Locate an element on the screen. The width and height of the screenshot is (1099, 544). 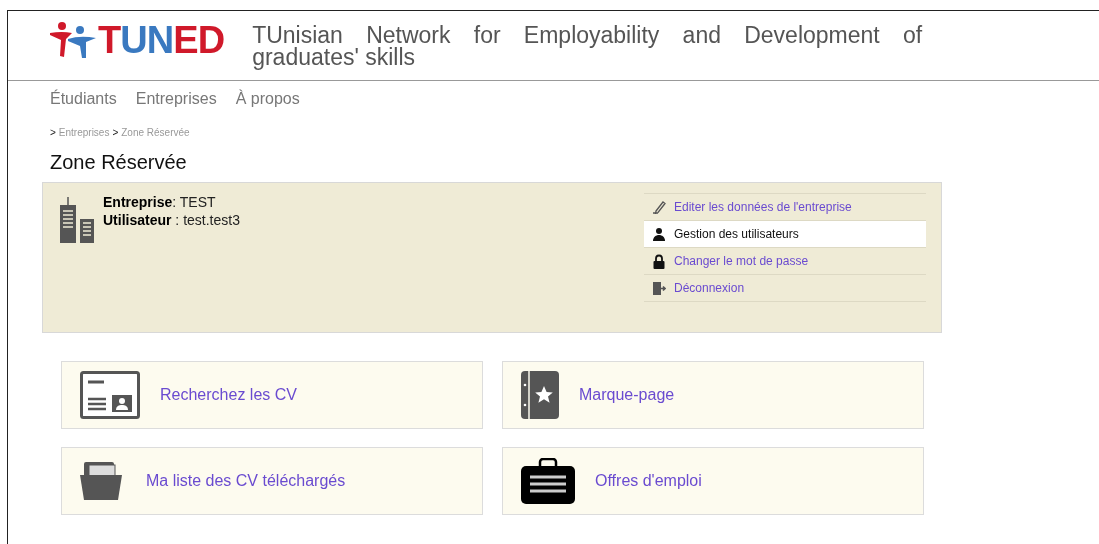
breadcrumb-link: Zone Réservée is located at coordinates (155, 132).